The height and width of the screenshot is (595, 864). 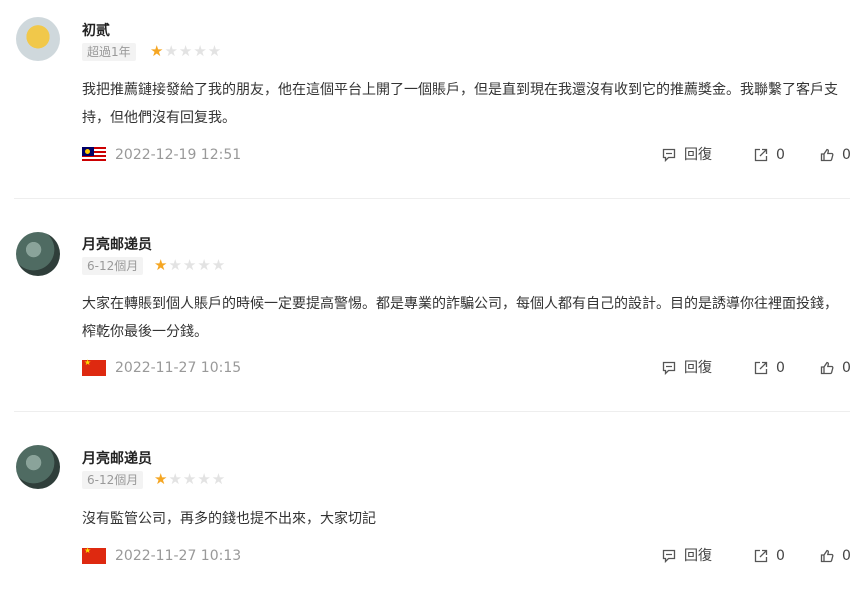 I want to click on review-datetime: 2022-11-27 10:15, so click(x=178, y=368).